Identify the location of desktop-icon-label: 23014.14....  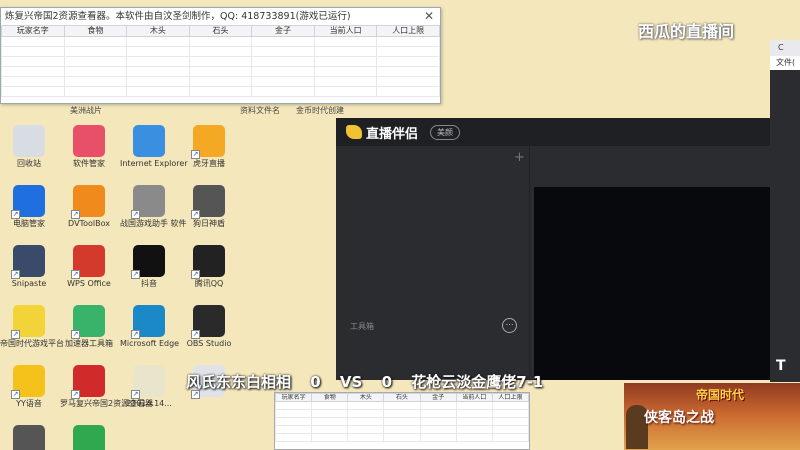
(149, 403).